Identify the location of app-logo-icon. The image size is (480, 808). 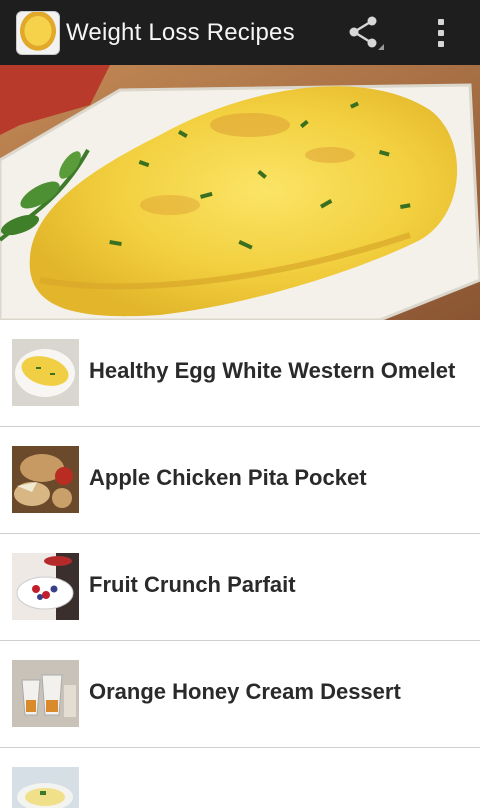
(38, 32).